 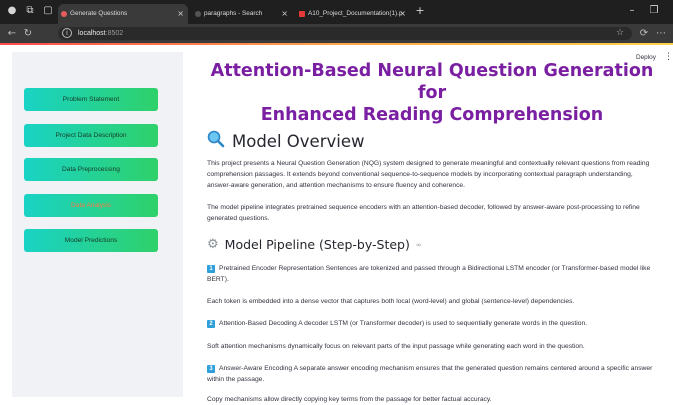 I want to click on search-favicon-icon, so click(x=198, y=14).